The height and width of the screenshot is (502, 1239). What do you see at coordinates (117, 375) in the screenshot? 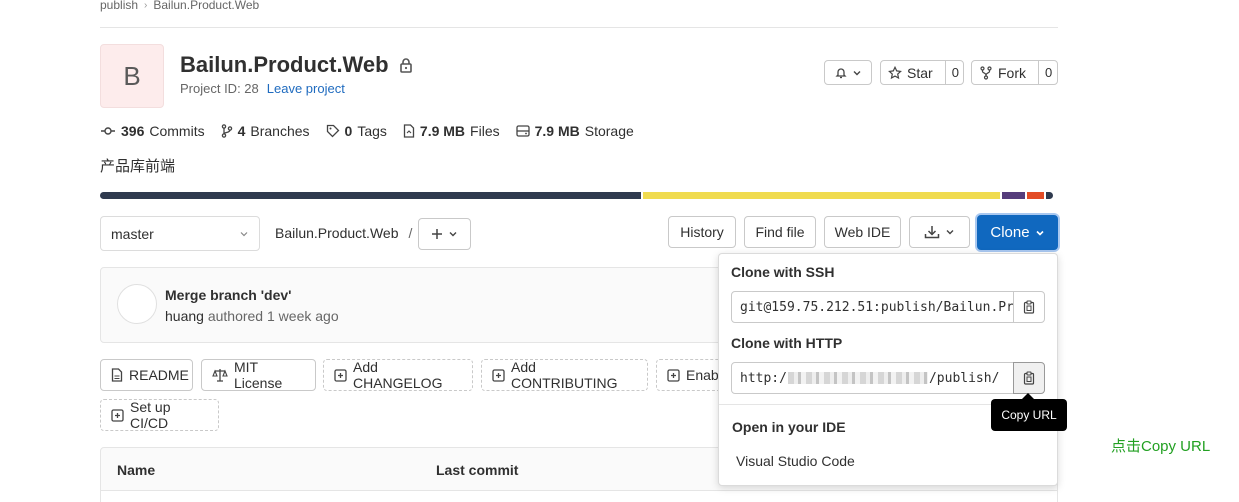
I see `file-icon` at bounding box center [117, 375].